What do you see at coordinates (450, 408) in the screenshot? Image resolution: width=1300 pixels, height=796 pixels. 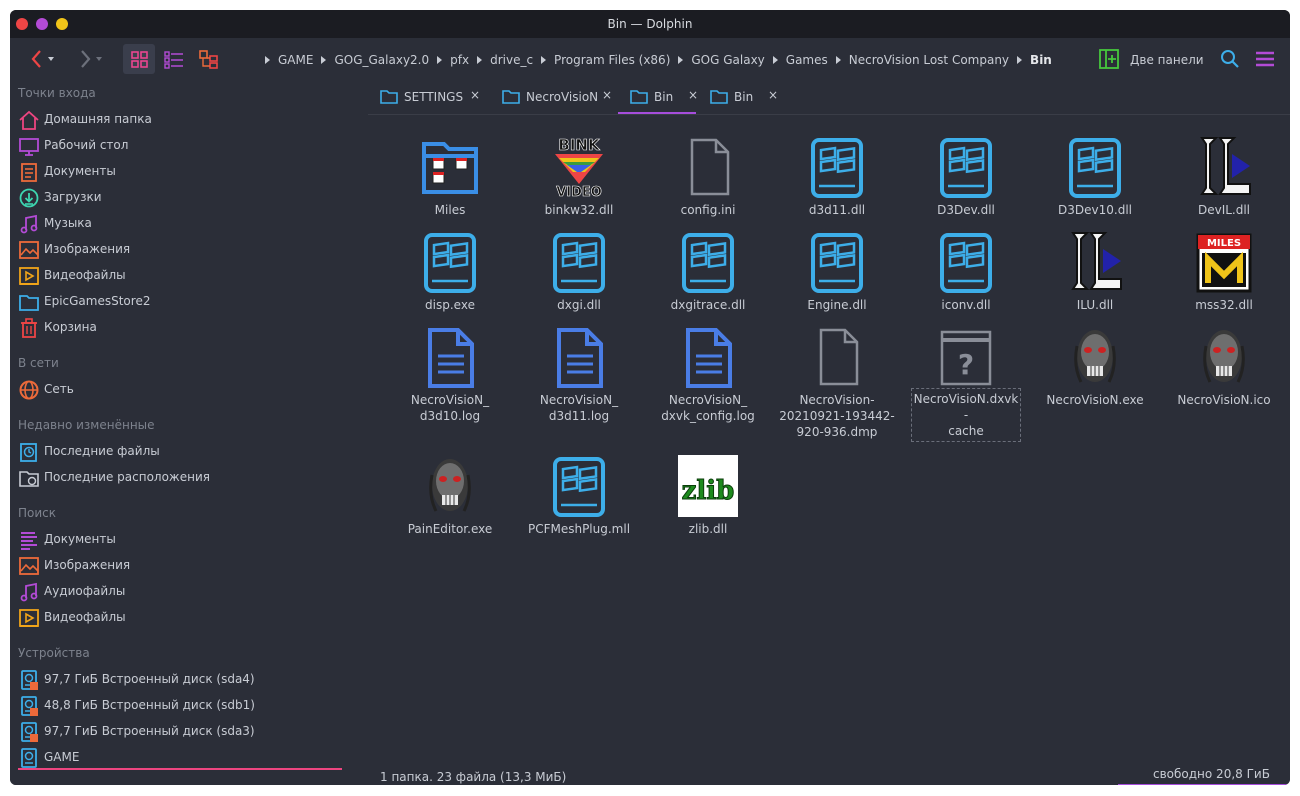 I see `file-name: NecroVisioN_ d3d10.log` at bounding box center [450, 408].